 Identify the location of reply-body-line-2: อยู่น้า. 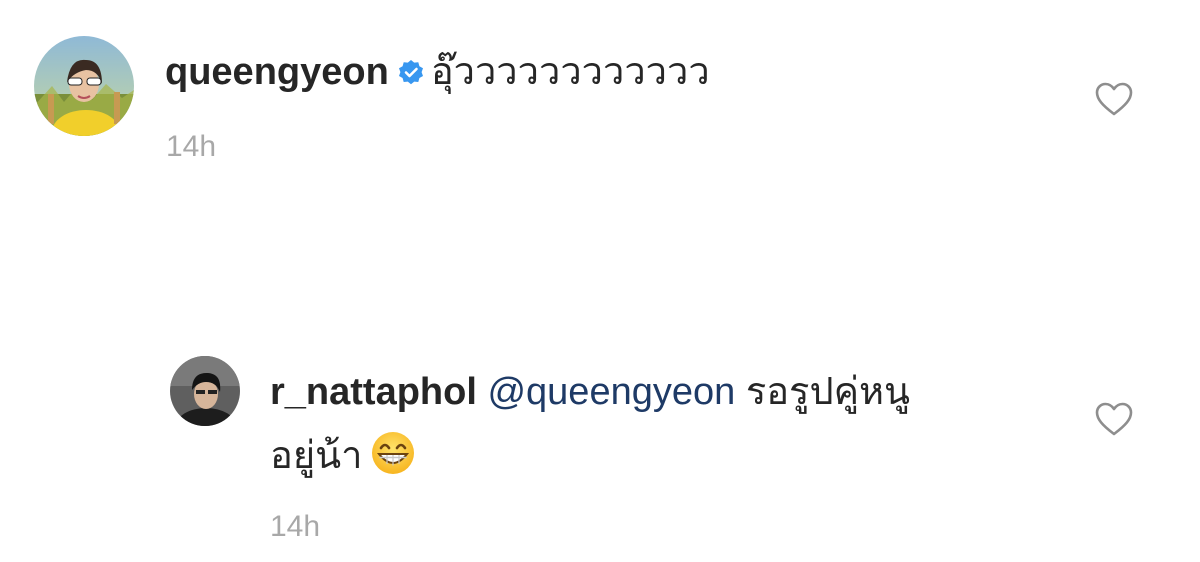
(316, 455).